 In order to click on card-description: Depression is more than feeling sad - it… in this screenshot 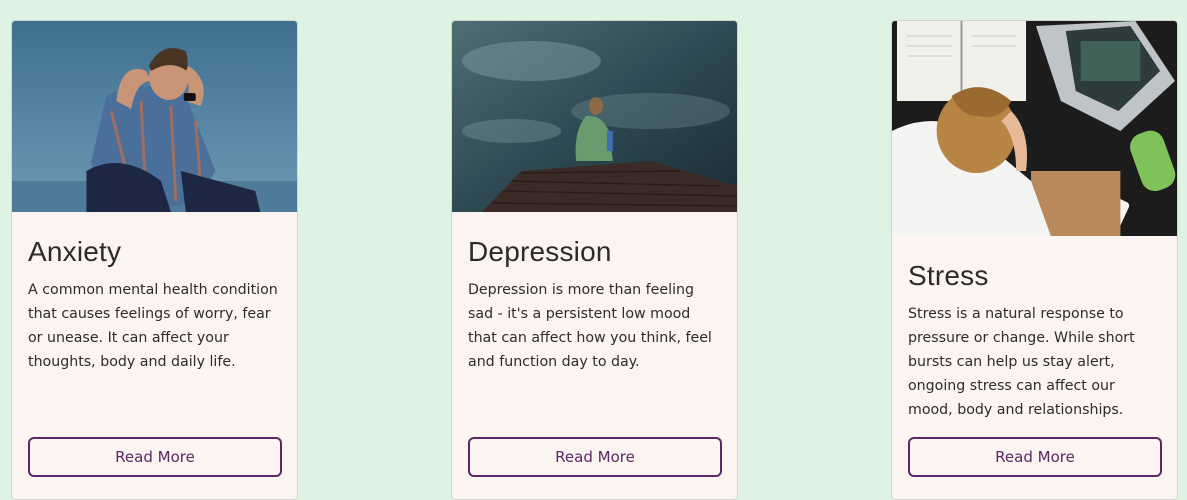, I will do `click(590, 326)`.